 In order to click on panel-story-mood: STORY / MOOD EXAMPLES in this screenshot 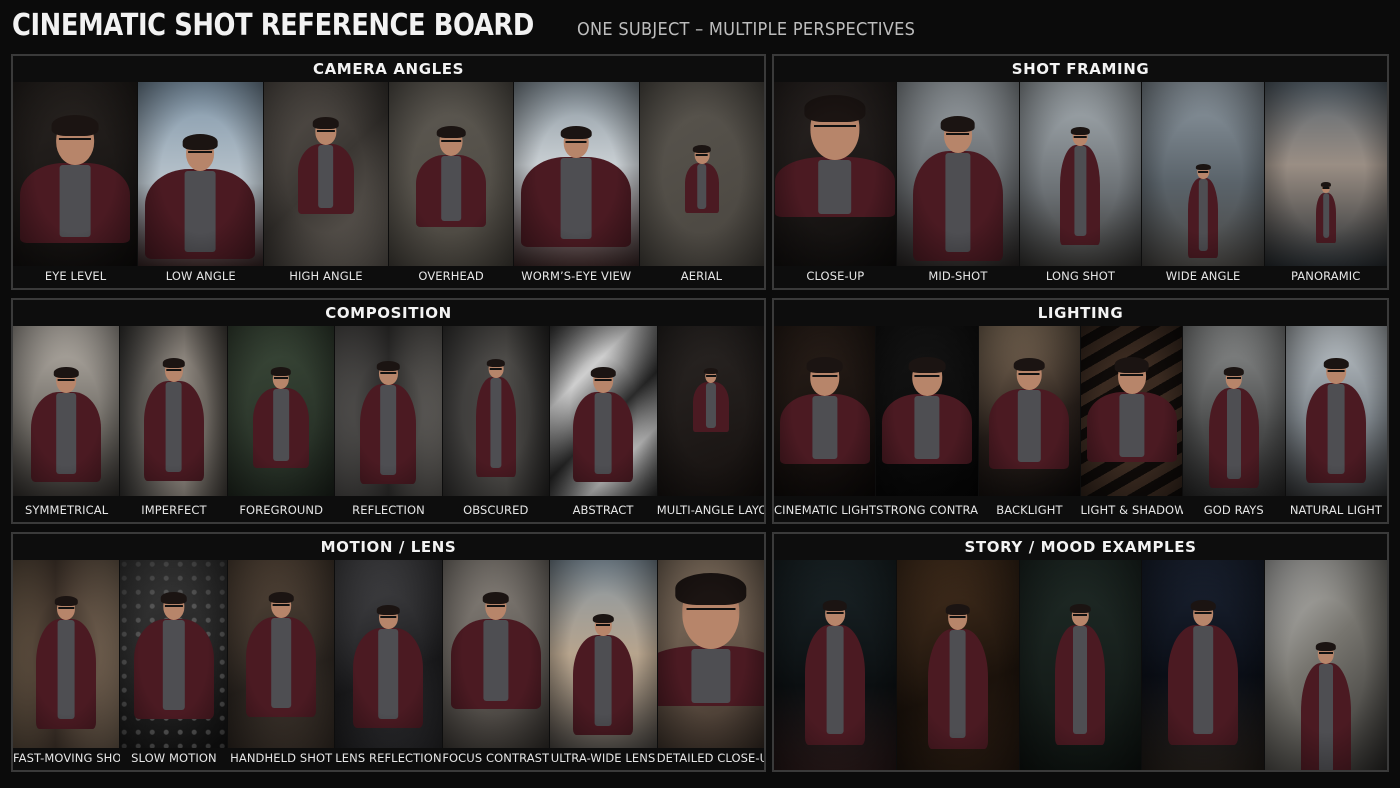, I will do `click(1080, 652)`.